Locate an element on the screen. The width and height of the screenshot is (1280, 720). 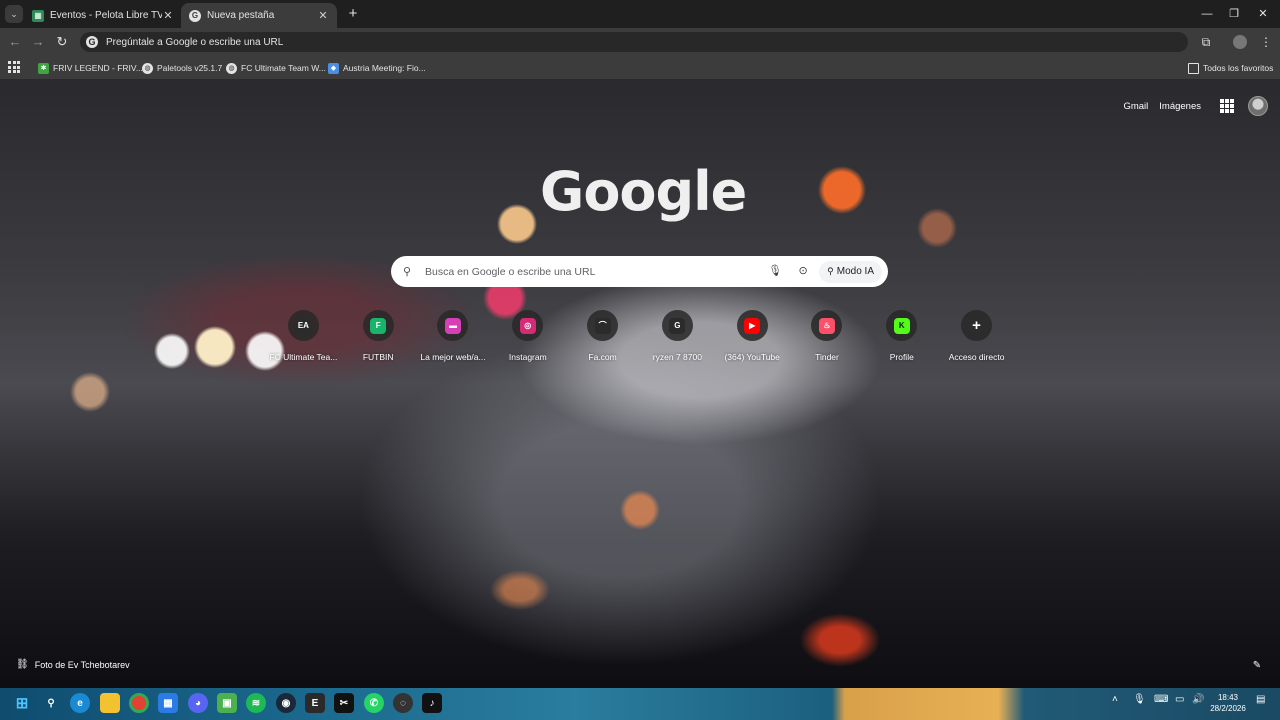
shortcut-tile: + Acceso directo is located at coordinates (976, 336).